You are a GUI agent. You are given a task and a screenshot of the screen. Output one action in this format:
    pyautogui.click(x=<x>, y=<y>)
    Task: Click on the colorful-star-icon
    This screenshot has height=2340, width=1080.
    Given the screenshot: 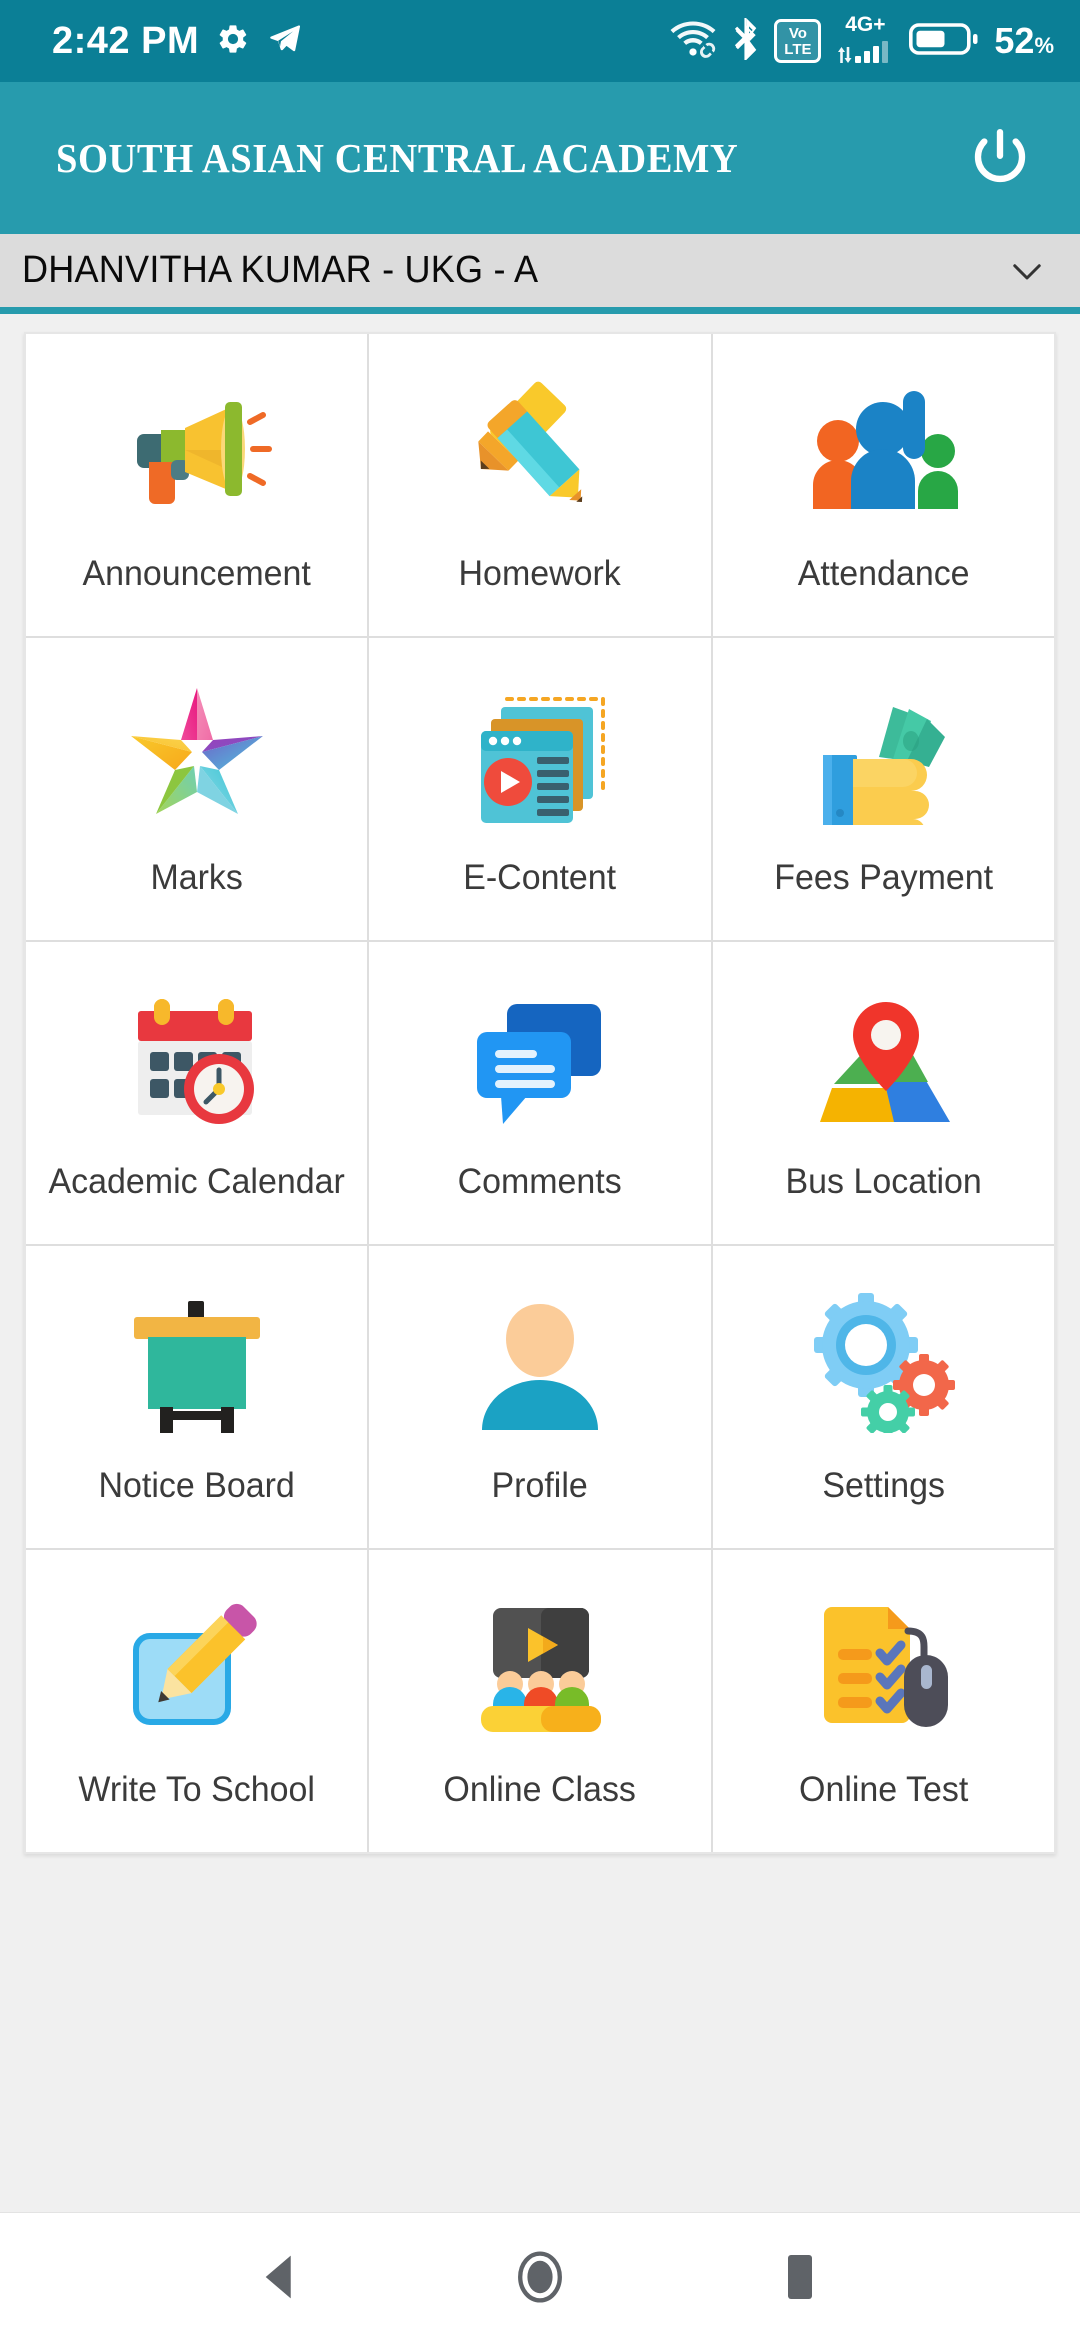 What is the action you would take?
    pyautogui.click(x=196, y=755)
    